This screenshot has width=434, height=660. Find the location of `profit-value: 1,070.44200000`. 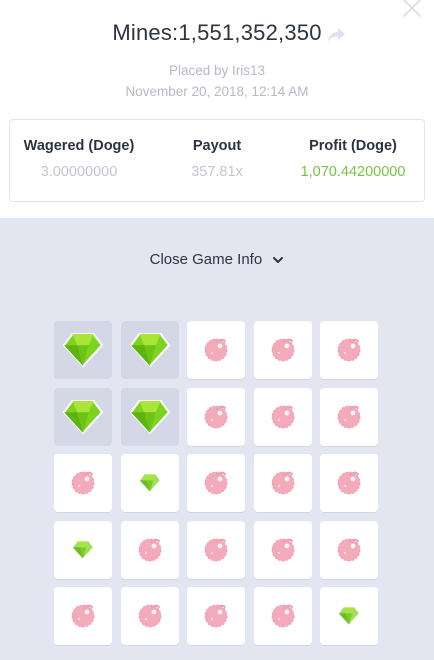

profit-value: 1,070.44200000 is located at coordinates (353, 172).